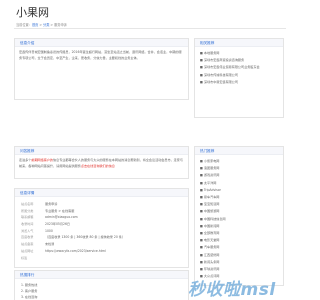 This screenshot has height=300, width=320. I want to click on info-value: 2023年05月26日, so click(58, 224).